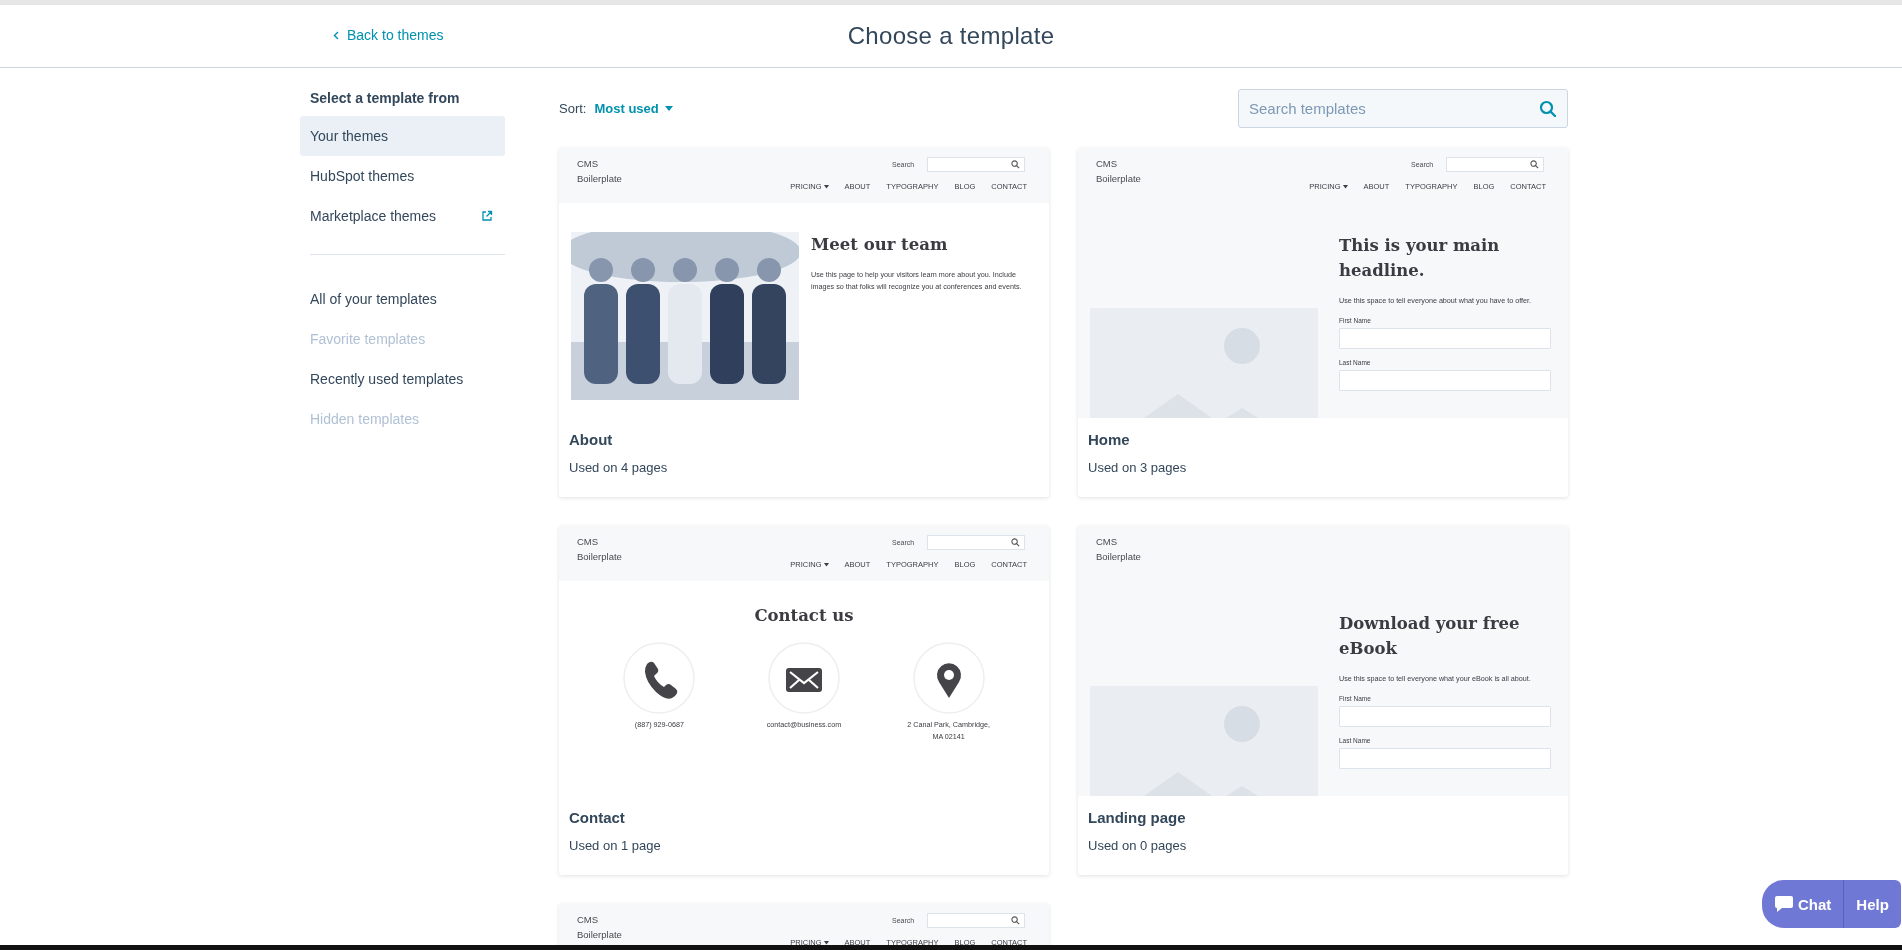 The image size is (1902, 950). What do you see at coordinates (1137, 818) in the screenshot?
I see `template-name: Landing page` at bounding box center [1137, 818].